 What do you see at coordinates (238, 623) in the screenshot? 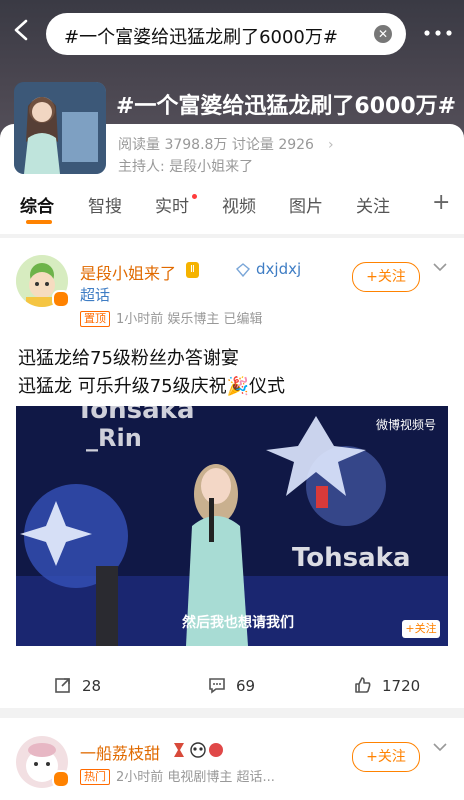
I see `video-subtitle: 然后我也想请我们` at bounding box center [238, 623].